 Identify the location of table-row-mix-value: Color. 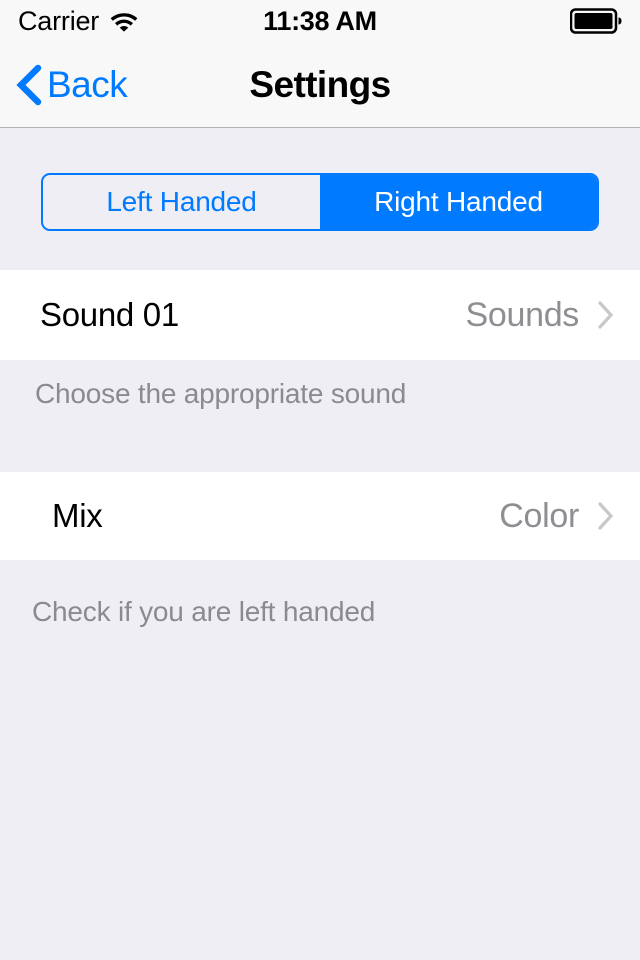
(539, 515).